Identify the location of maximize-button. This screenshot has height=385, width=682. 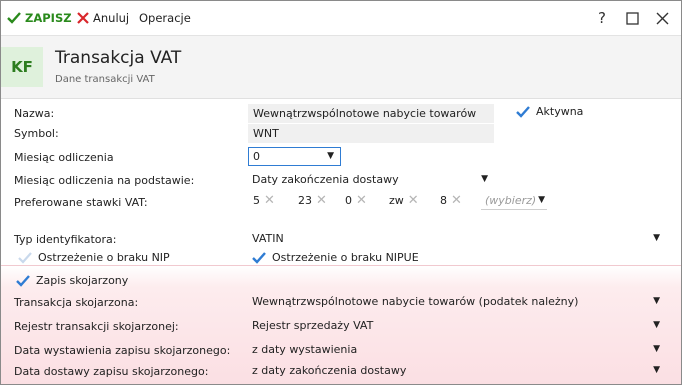
(632, 18).